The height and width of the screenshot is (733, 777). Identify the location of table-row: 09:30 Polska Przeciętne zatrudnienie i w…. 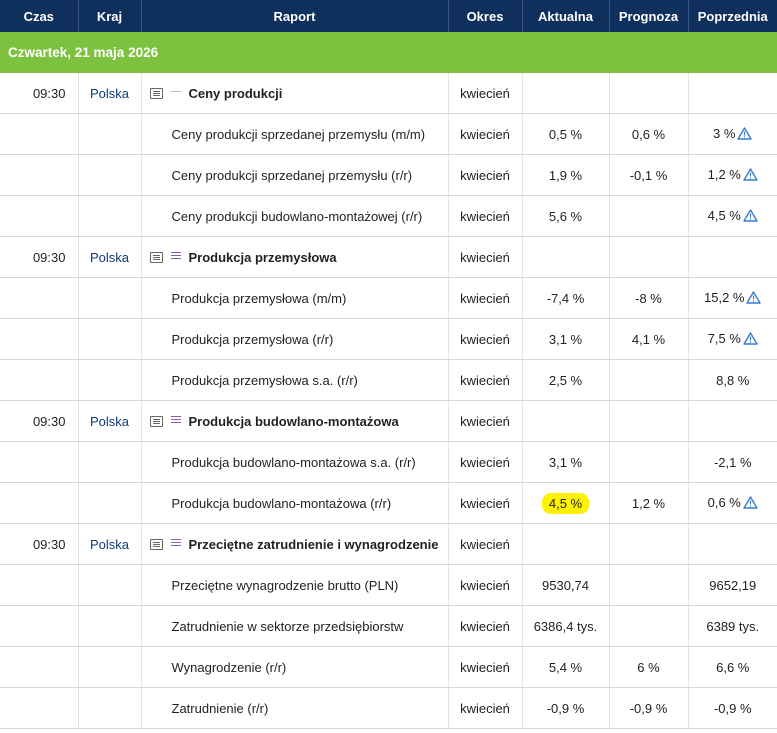
(388, 544).